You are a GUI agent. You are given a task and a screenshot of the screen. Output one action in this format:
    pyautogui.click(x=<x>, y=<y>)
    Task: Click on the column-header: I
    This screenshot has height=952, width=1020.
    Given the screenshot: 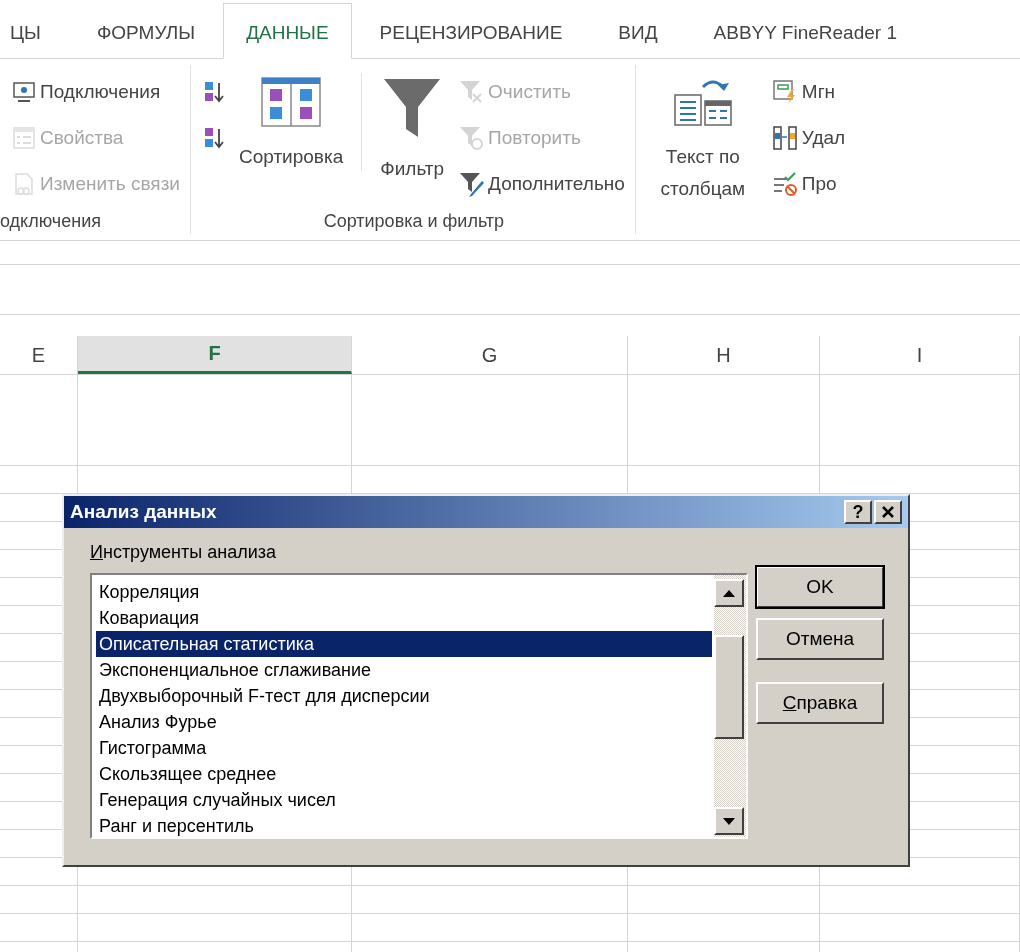 What is the action you would take?
    pyautogui.click(x=920, y=355)
    